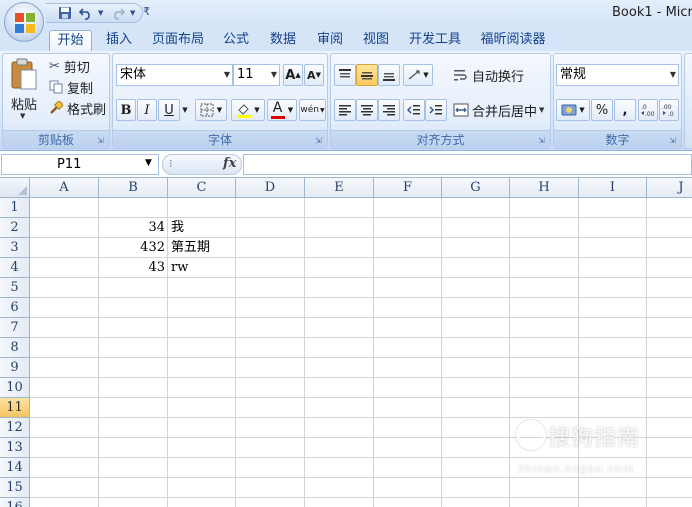  Describe the element at coordinates (15, 288) in the screenshot. I see `row-header-5: 5` at that location.